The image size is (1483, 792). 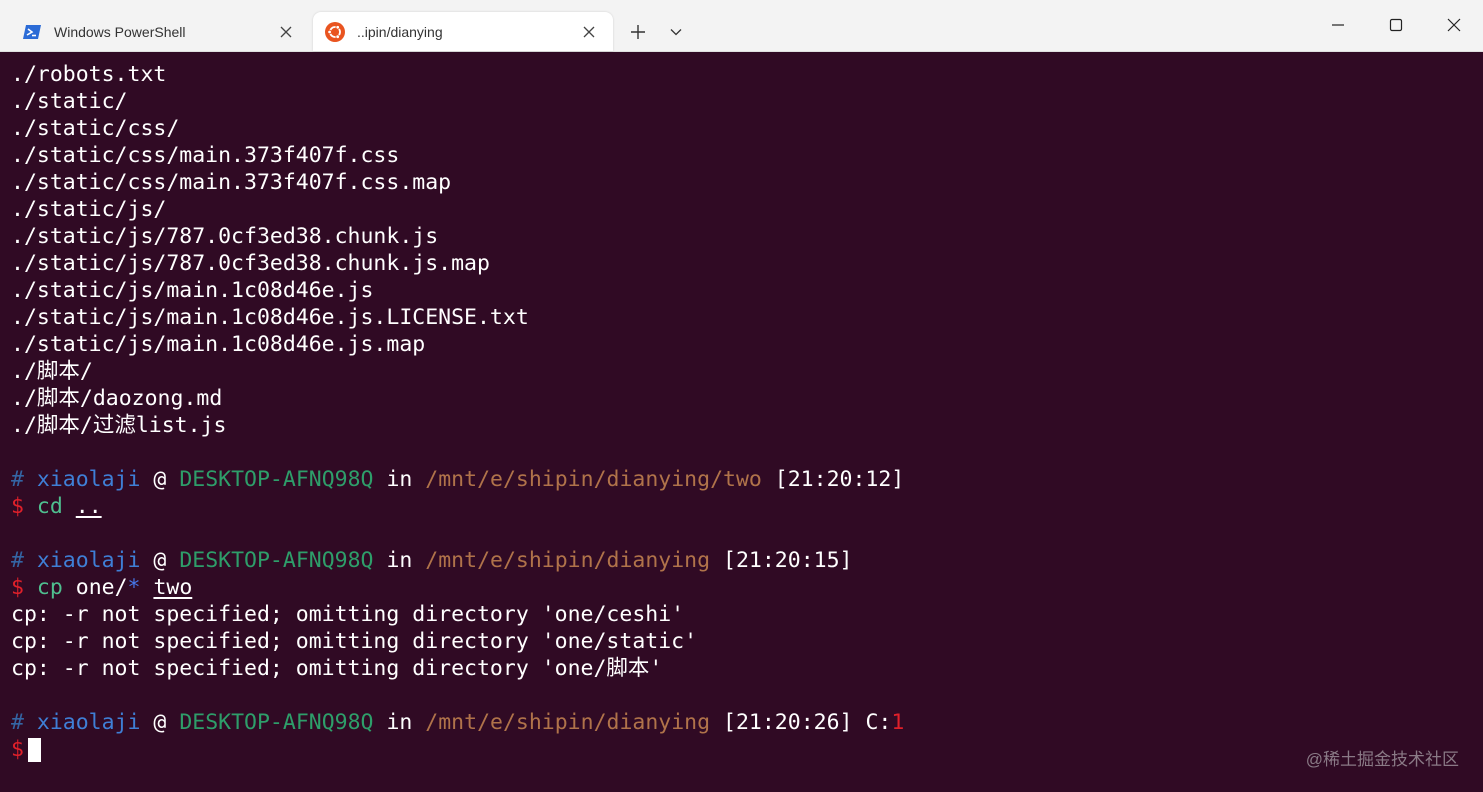 I want to click on text-cursor, so click(x=34, y=750).